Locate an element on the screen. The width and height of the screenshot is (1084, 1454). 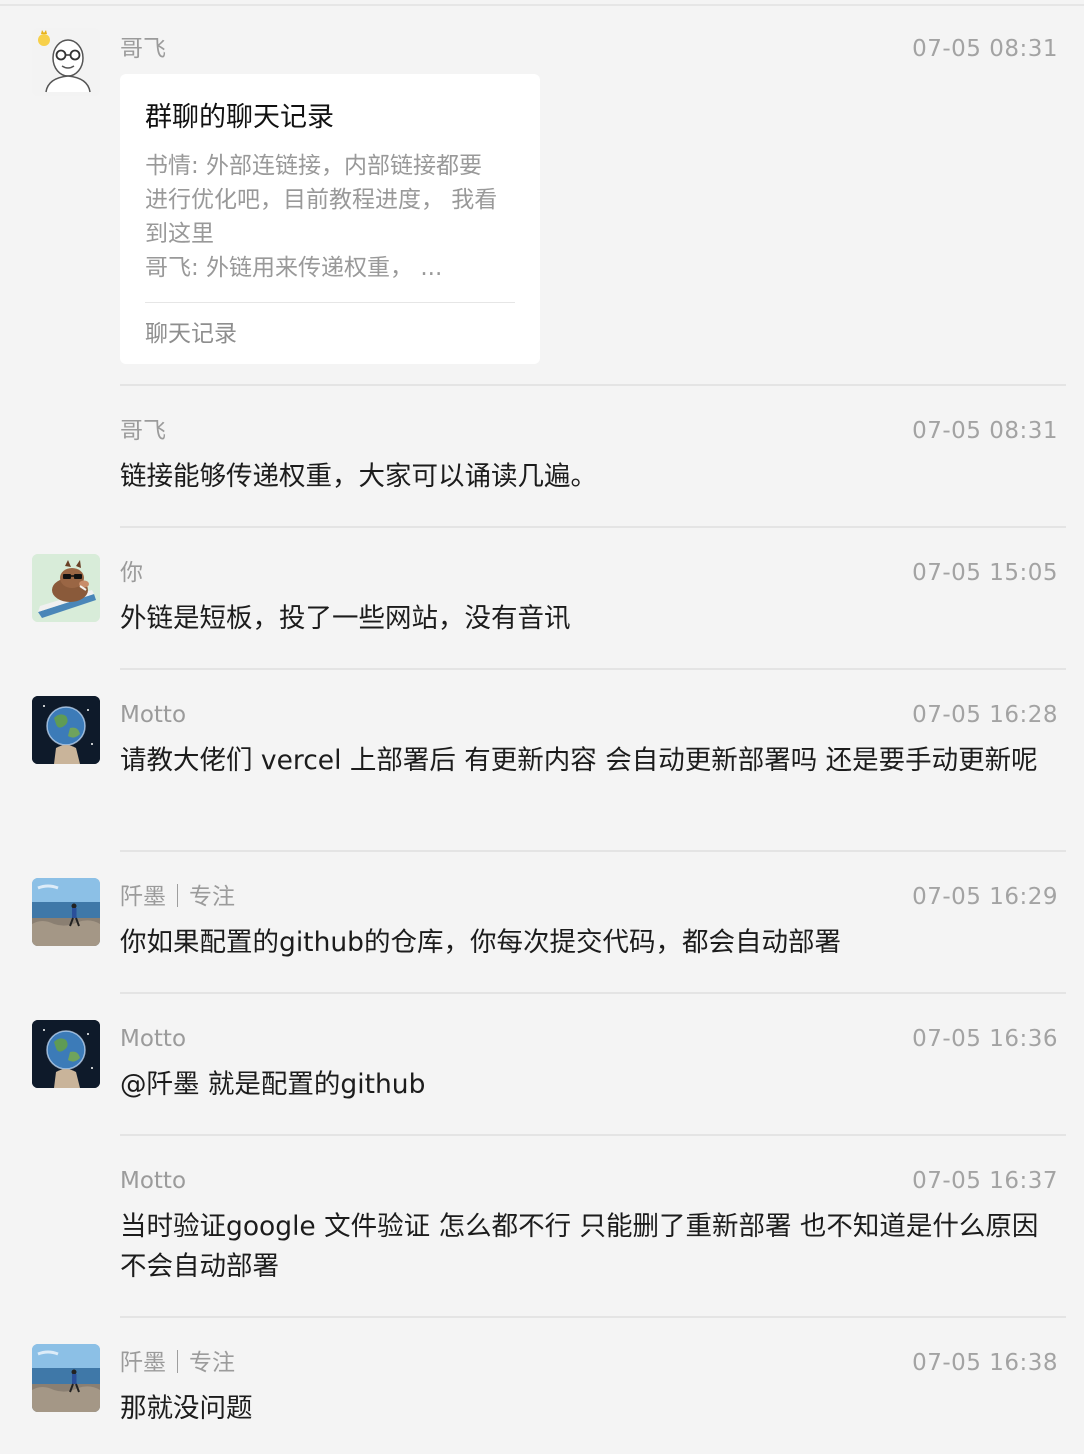
message-text: 那就没问题 is located at coordinates (186, 1408).